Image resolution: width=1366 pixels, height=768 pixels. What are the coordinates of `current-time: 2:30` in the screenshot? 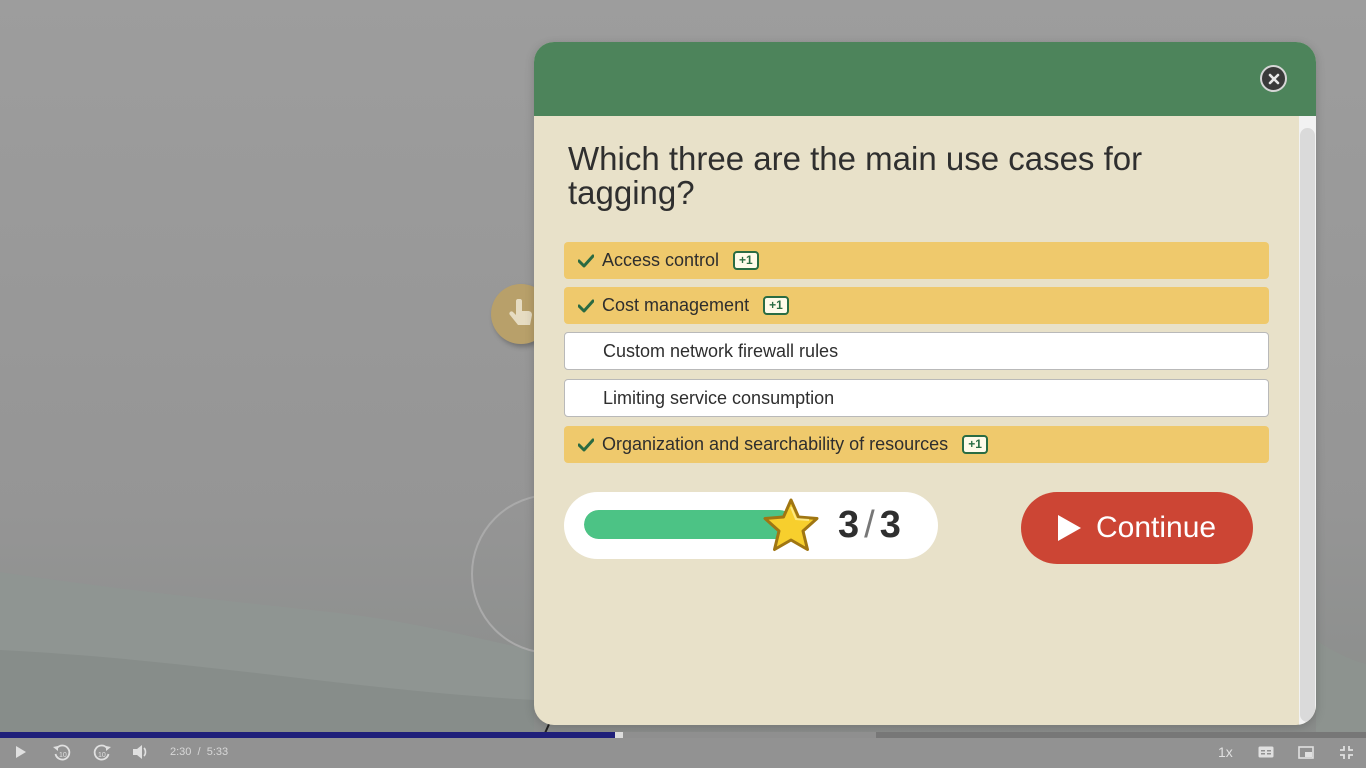 It's located at (181, 752).